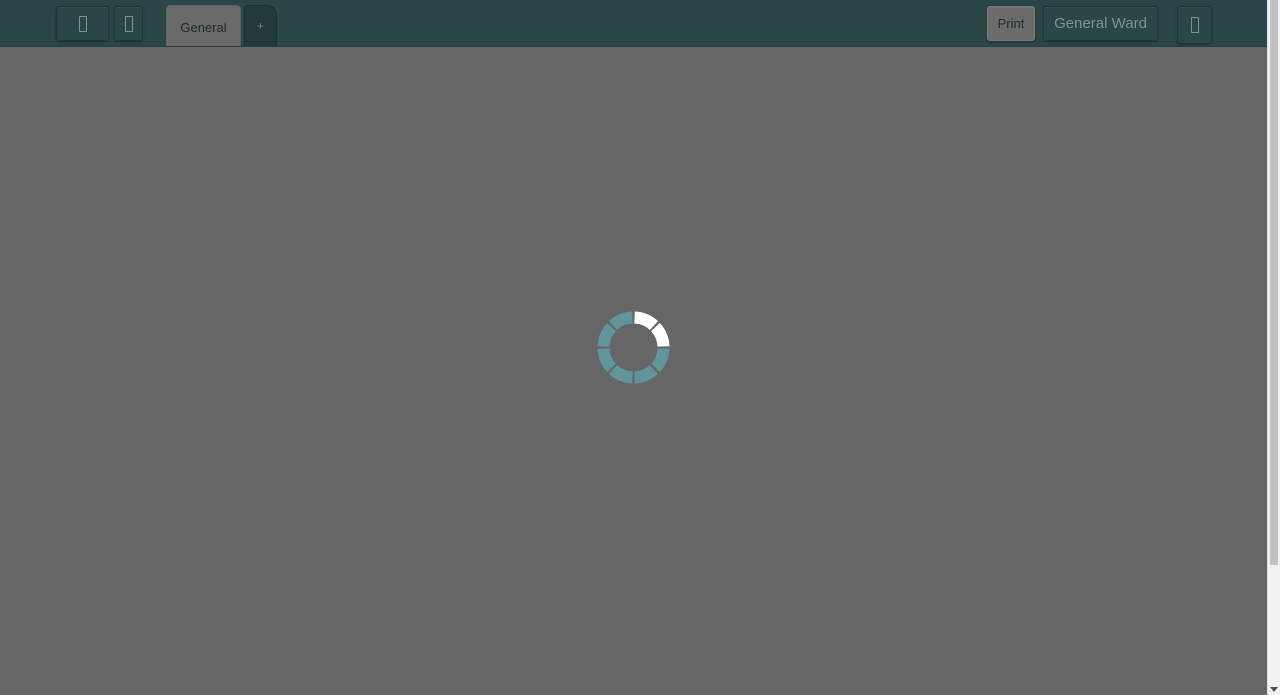 Image resolution: width=1280 pixels, height=695 pixels. What do you see at coordinates (1274, 282) in the screenshot?
I see `scrollbar-thumb` at bounding box center [1274, 282].